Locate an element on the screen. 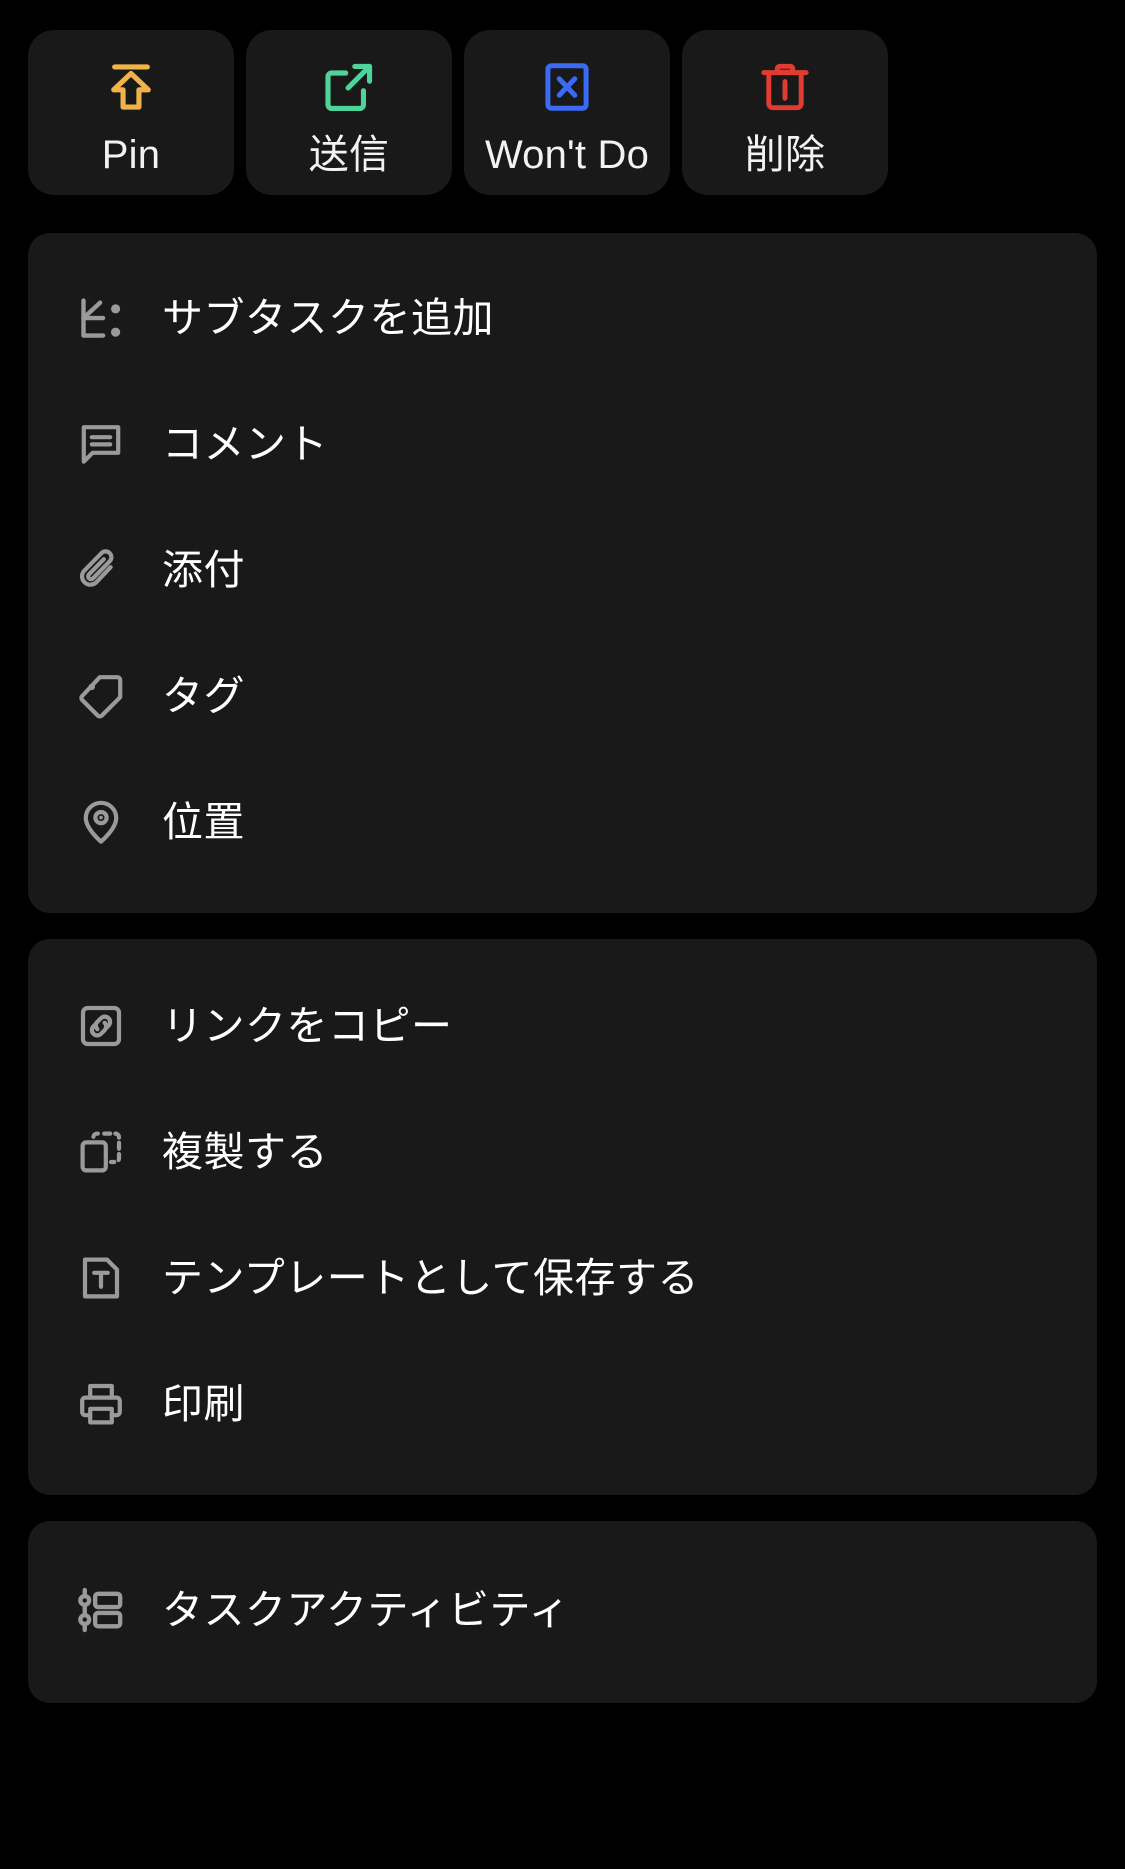 The image size is (1125, 1869). menu-item-label: 複製する is located at coordinates (245, 1152).